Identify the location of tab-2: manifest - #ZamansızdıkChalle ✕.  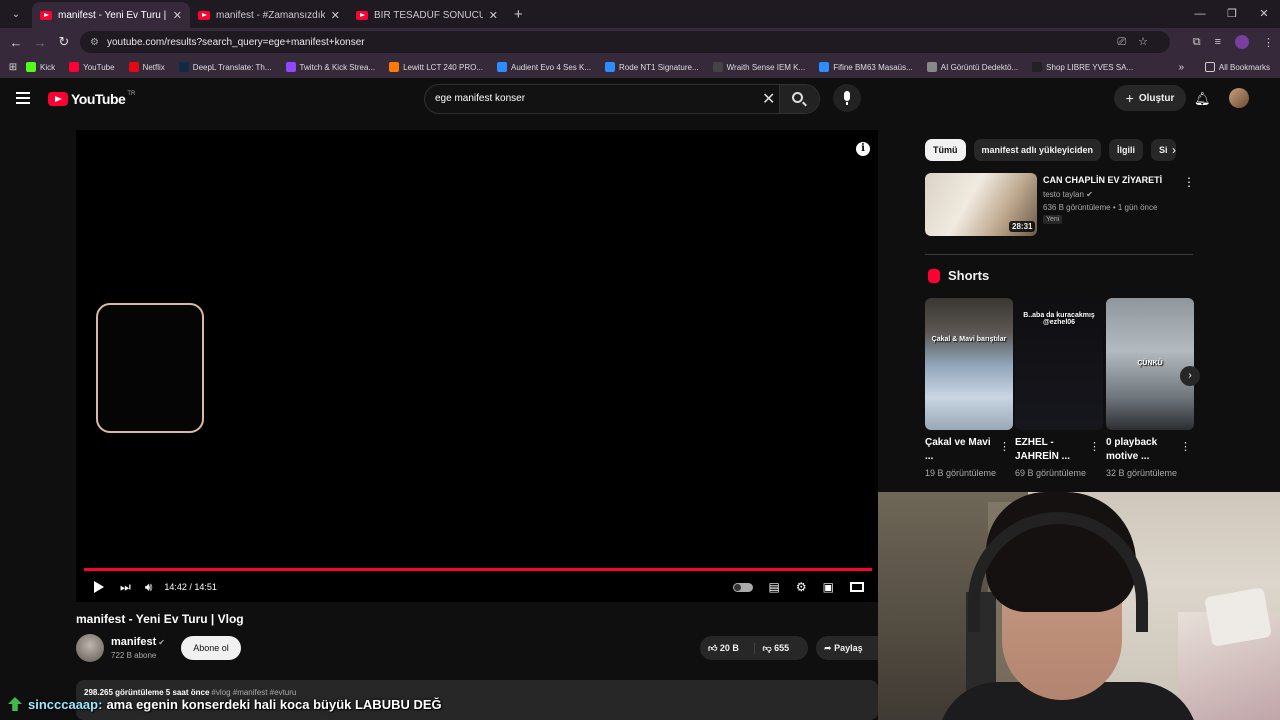
(269, 15).